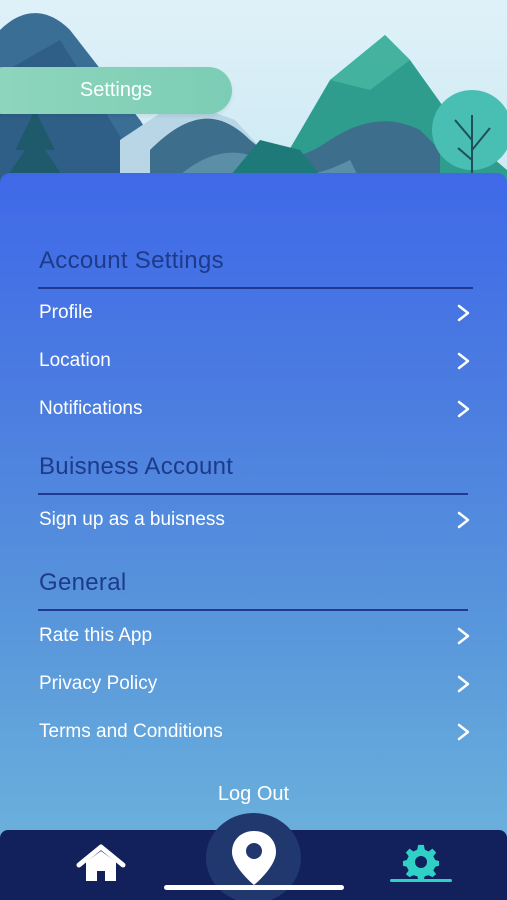 This screenshot has height=900, width=507. What do you see at coordinates (253, 636) in the screenshot?
I see `settings-item-rate-app: Rate this App` at bounding box center [253, 636].